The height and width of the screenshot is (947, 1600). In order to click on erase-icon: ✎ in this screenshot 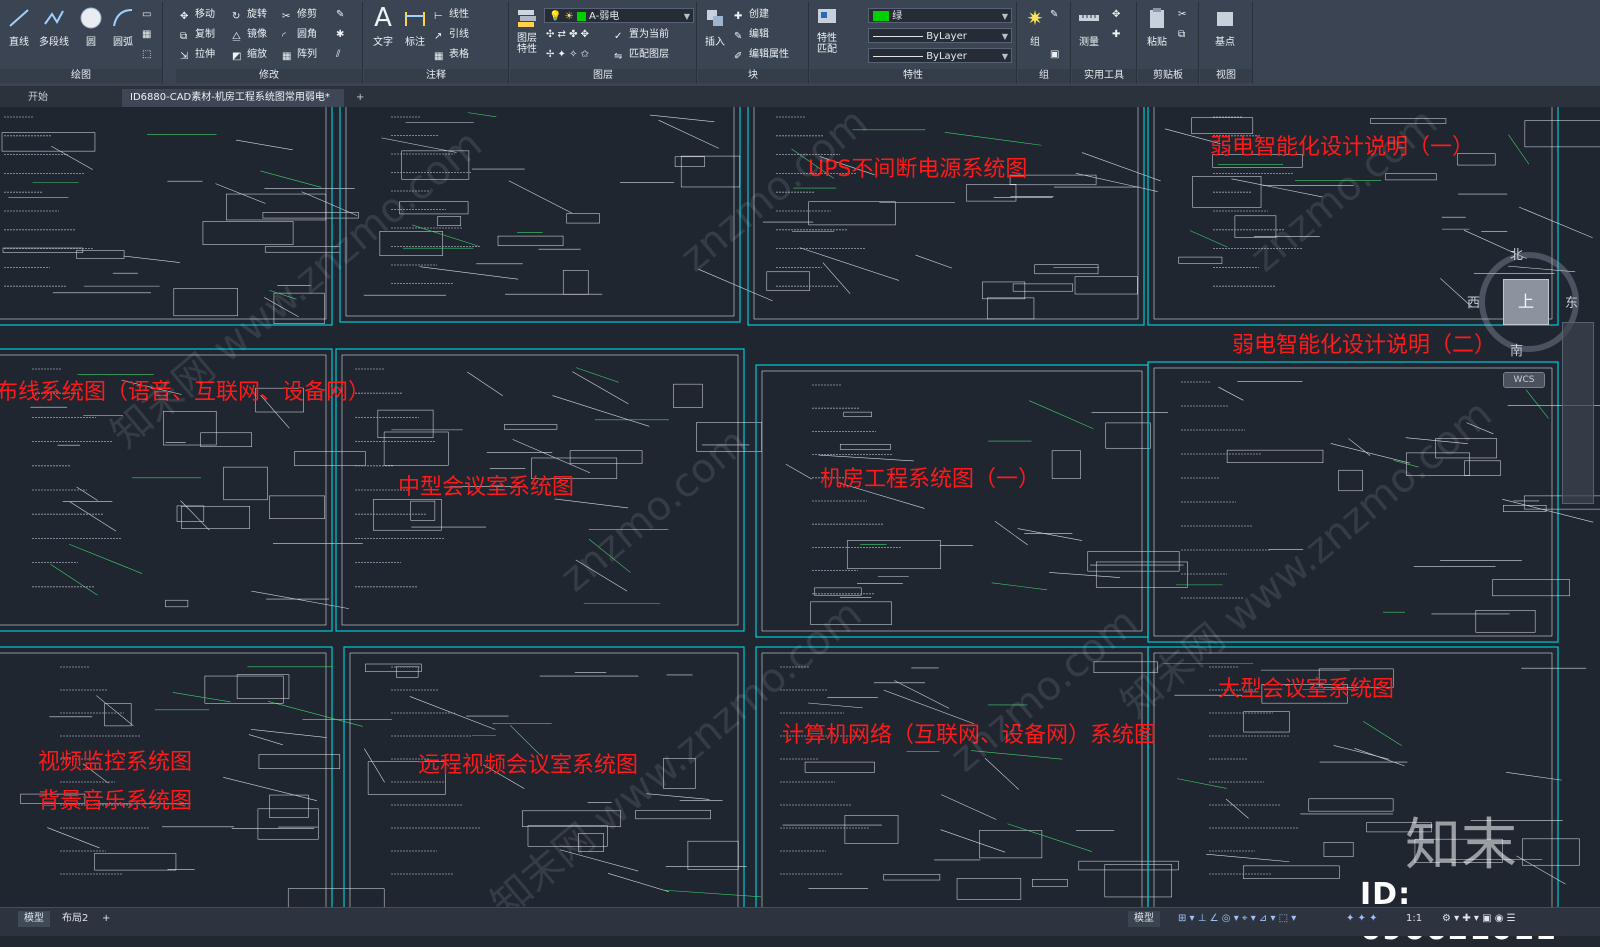, I will do `click(340, 15)`.